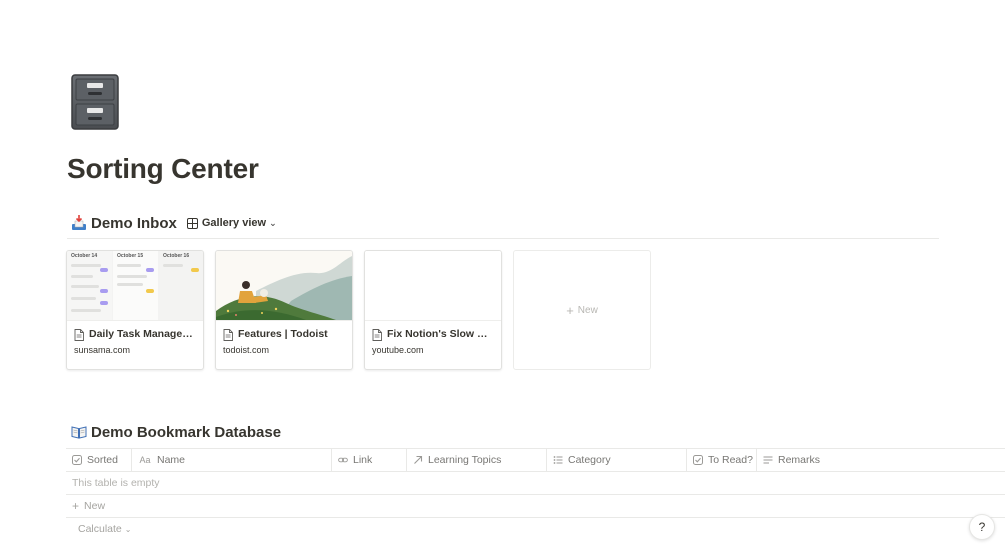 The height and width of the screenshot is (550, 1005). What do you see at coordinates (134, 223) in the screenshot?
I see `inbox-title: Demo Inbox` at bounding box center [134, 223].